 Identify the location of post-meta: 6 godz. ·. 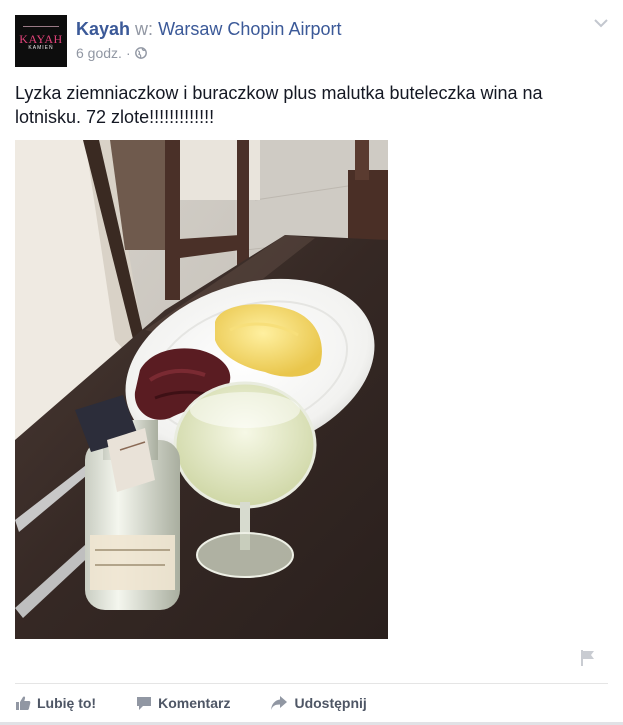
(111, 53).